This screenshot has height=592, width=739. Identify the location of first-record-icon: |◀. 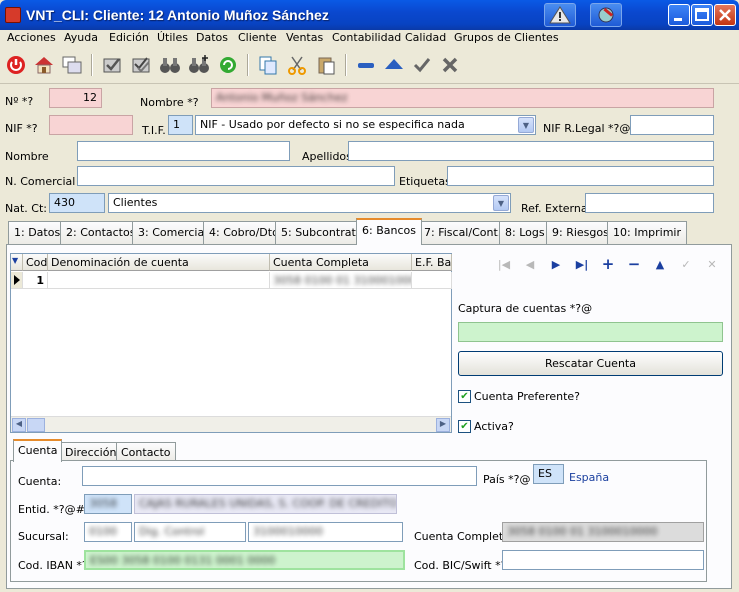
(504, 264).